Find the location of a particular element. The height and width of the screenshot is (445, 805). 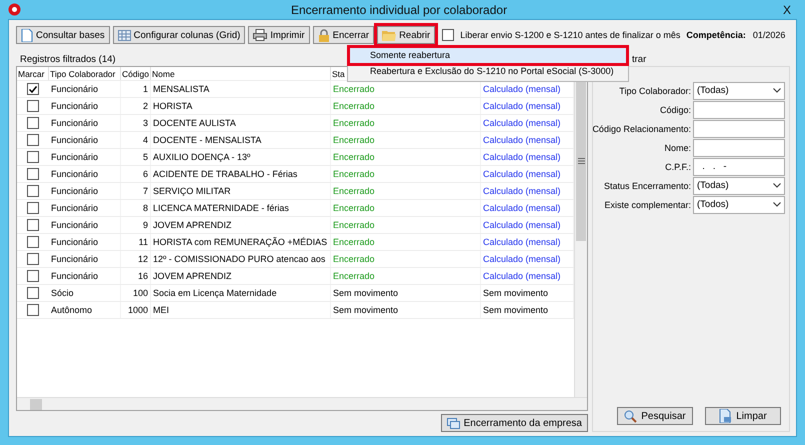

dropdown: (Todos) is located at coordinates (739, 205).